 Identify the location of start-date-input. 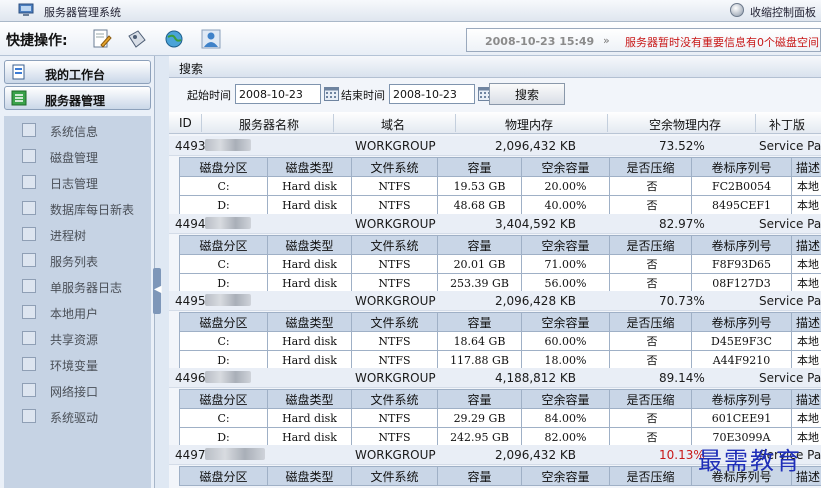
(278, 94).